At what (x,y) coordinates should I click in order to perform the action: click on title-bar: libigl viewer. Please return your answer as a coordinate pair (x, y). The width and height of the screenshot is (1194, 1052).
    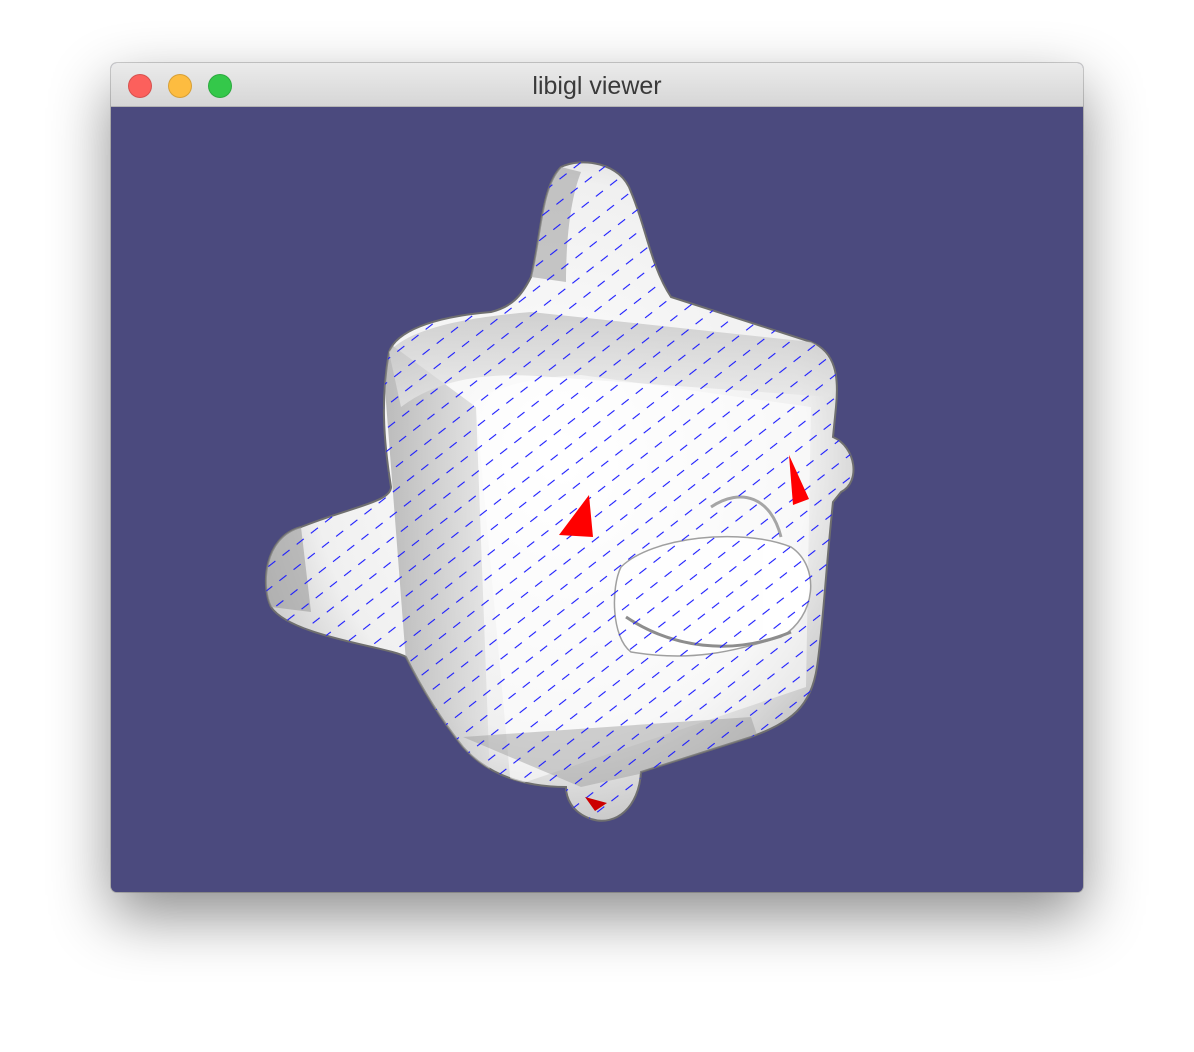
    Looking at the image, I should click on (597, 85).